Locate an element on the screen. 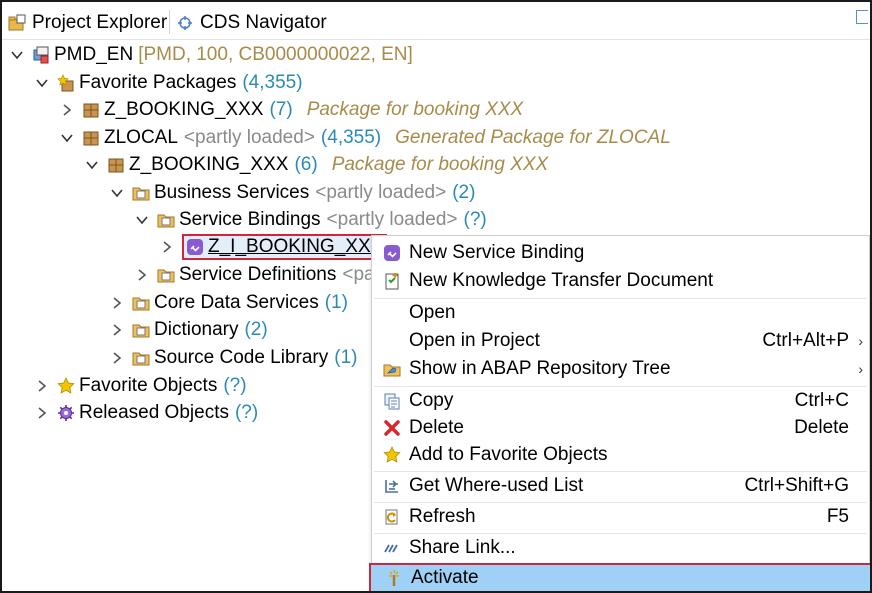  node-label: Dictionary is located at coordinates (196, 329).